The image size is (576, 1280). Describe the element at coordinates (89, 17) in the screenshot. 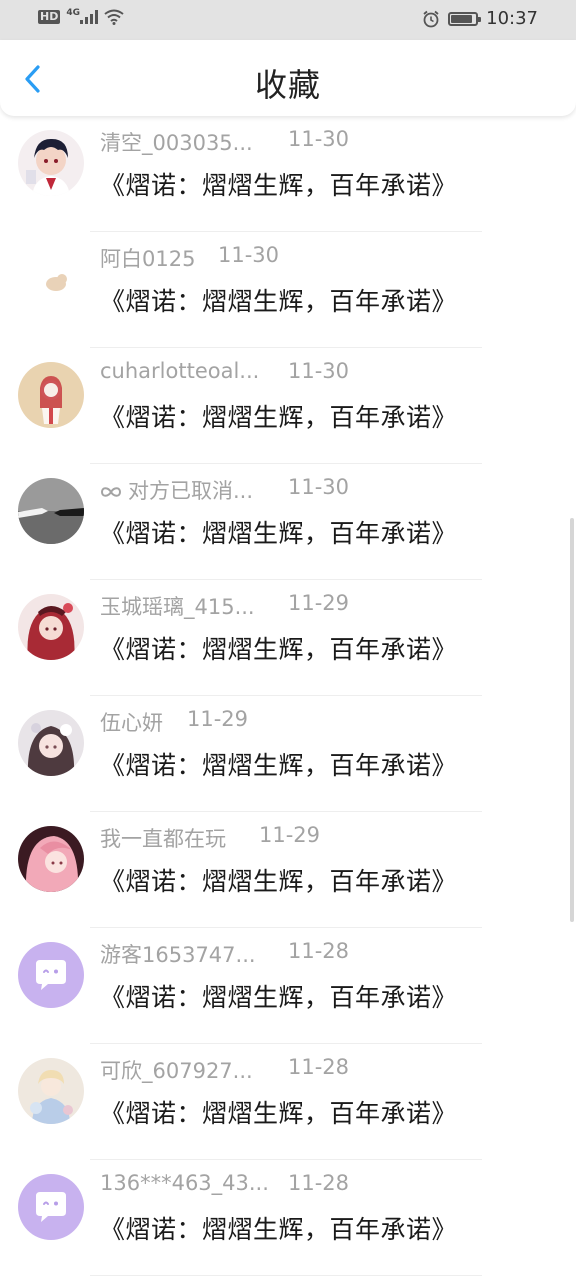

I see `signal-icon` at that location.